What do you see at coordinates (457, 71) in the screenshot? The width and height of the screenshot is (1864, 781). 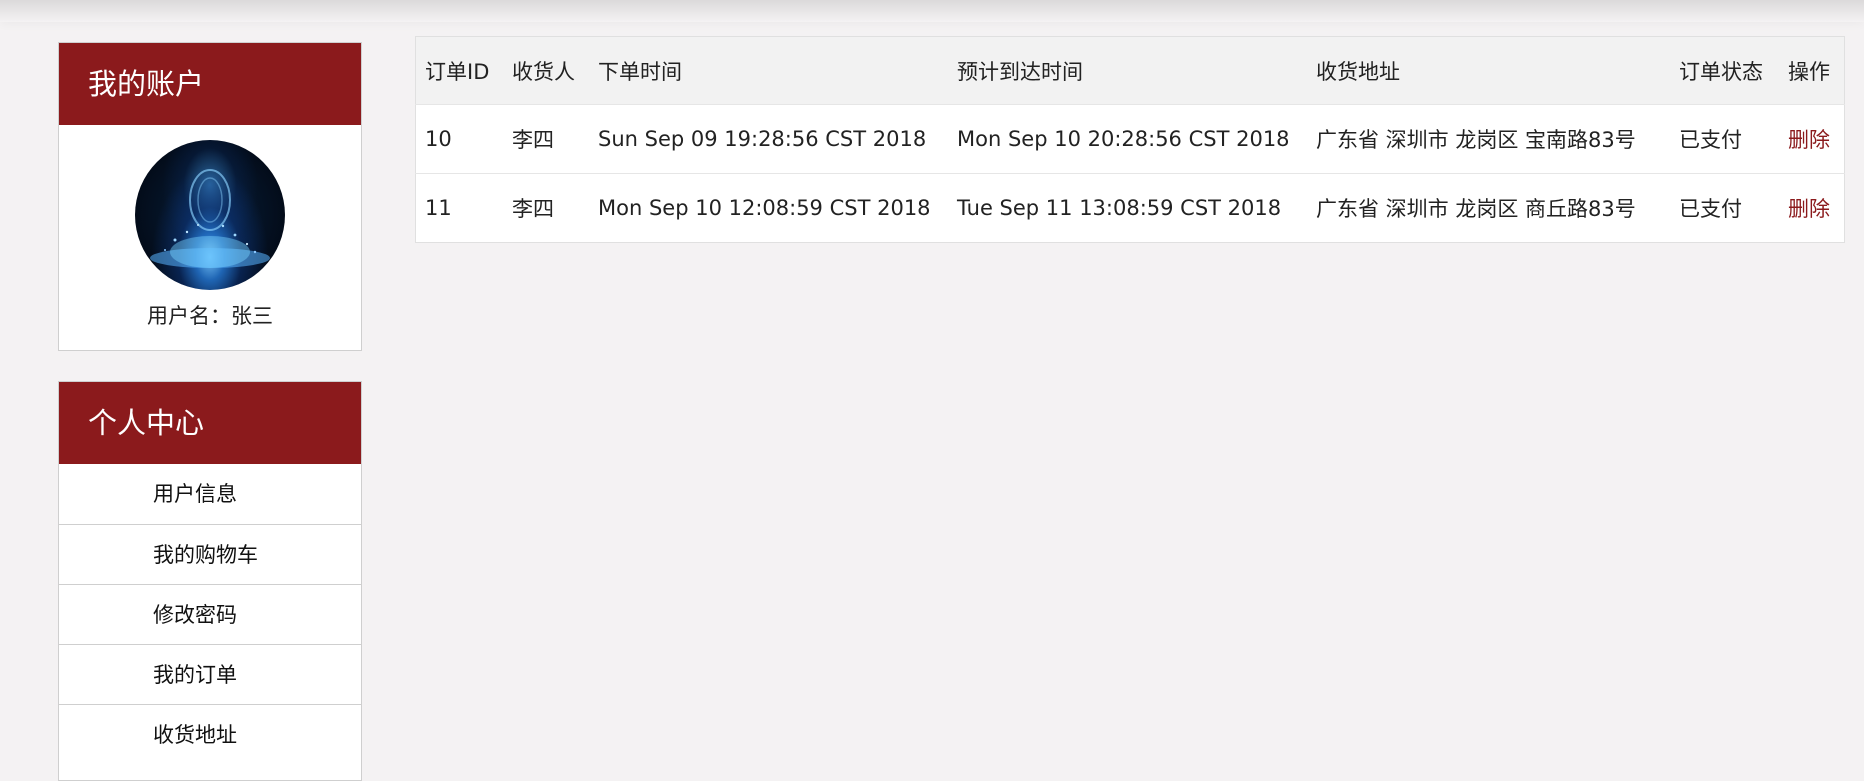 I see `header-order-id: 订单ID` at bounding box center [457, 71].